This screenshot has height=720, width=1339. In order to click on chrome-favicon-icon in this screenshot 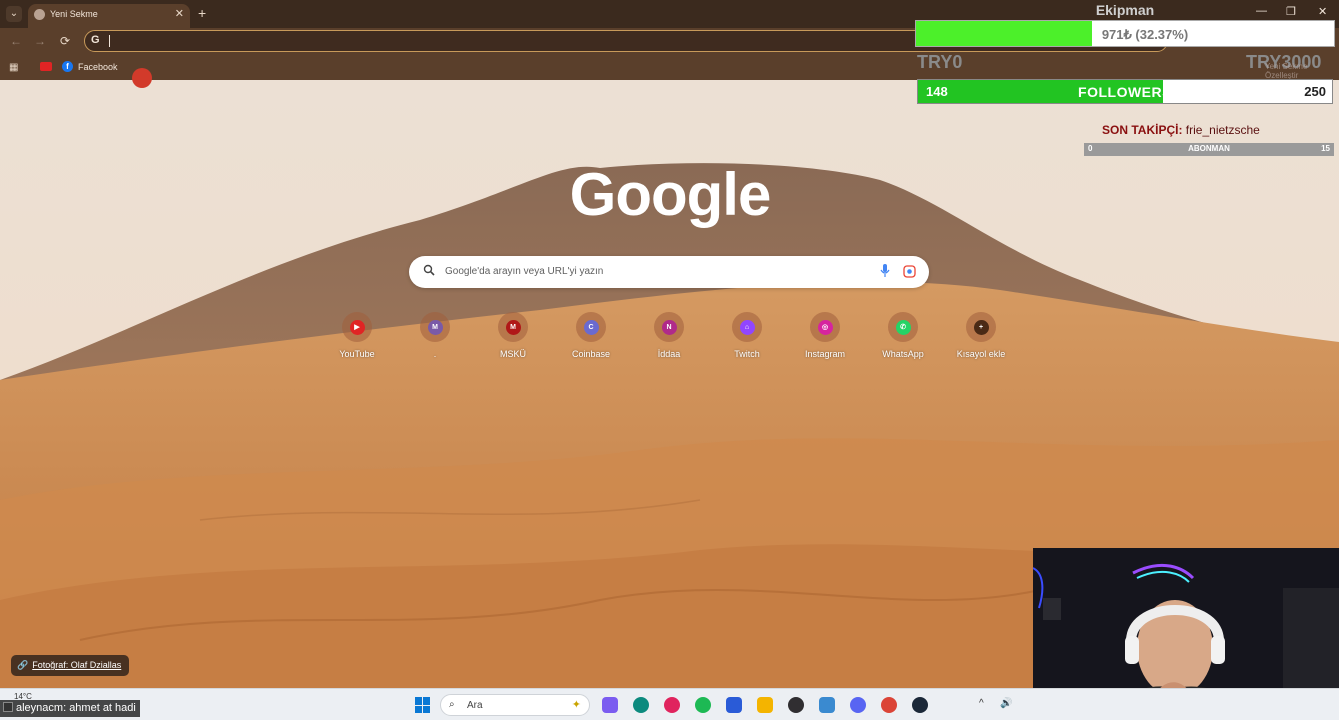, I will do `click(39, 14)`.